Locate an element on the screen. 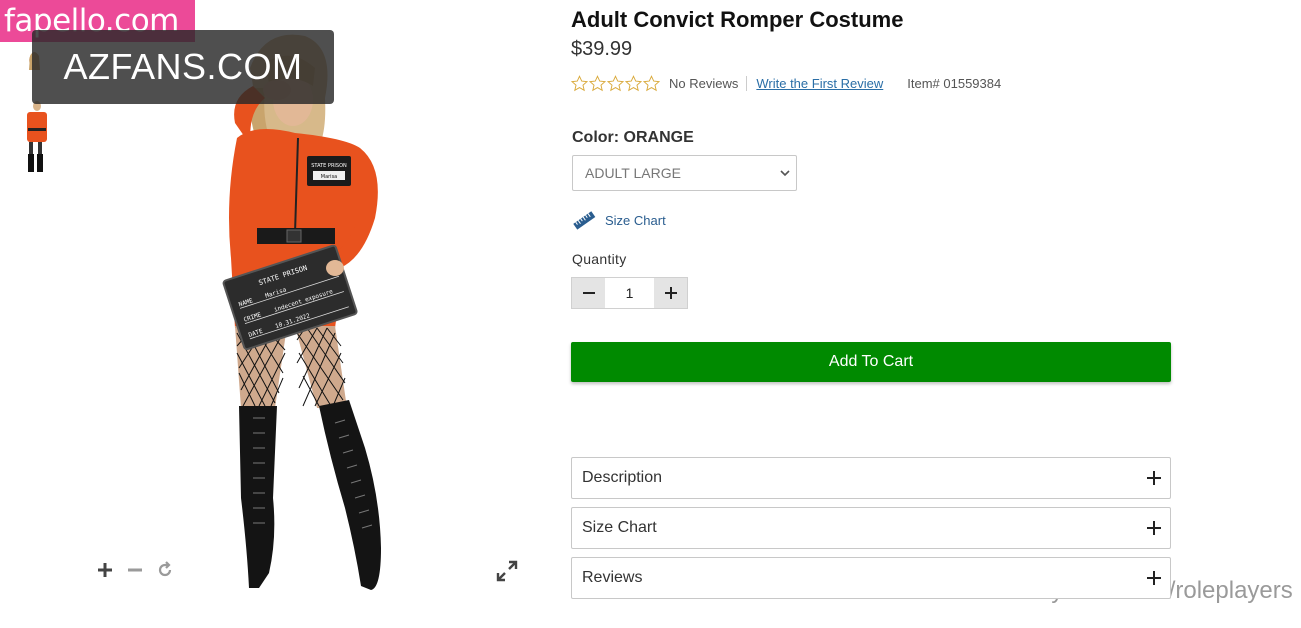  accordion-size-chart: Size Chart is located at coordinates (871, 528).